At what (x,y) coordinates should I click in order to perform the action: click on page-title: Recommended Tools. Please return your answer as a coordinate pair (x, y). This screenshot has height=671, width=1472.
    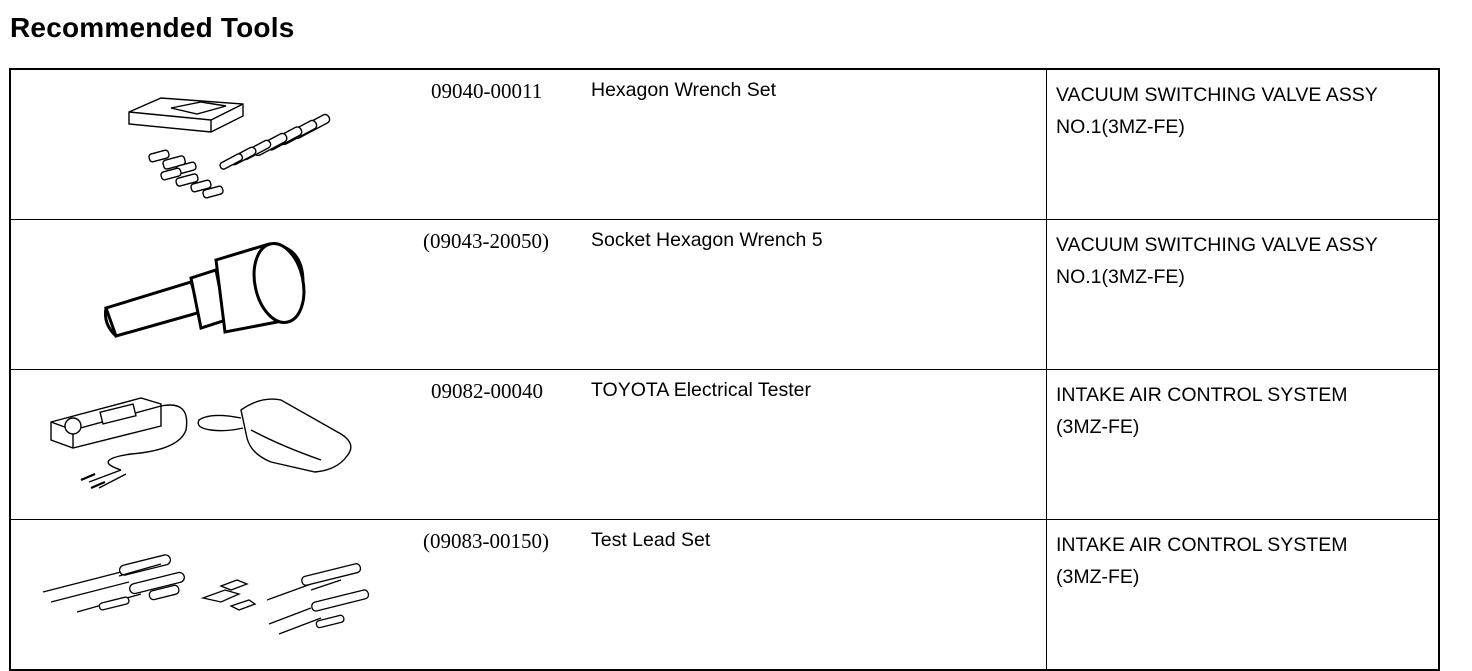
    Looking at the image, I should click on (152, 27).